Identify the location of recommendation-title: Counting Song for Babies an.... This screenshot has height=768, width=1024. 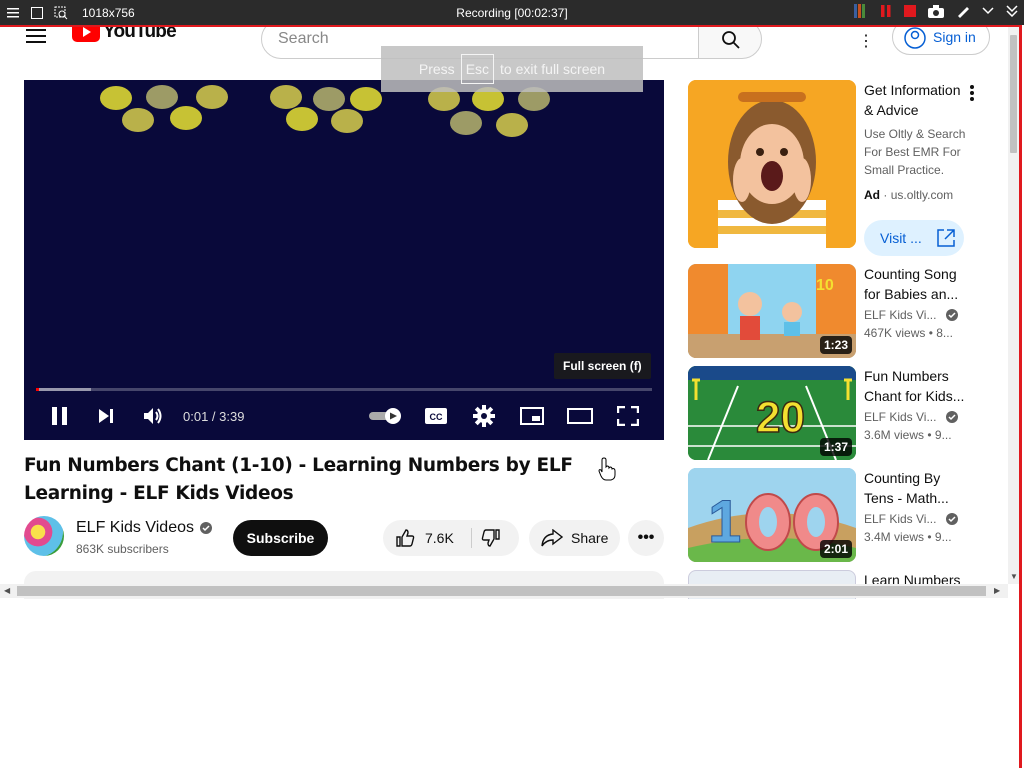
(916, 284).